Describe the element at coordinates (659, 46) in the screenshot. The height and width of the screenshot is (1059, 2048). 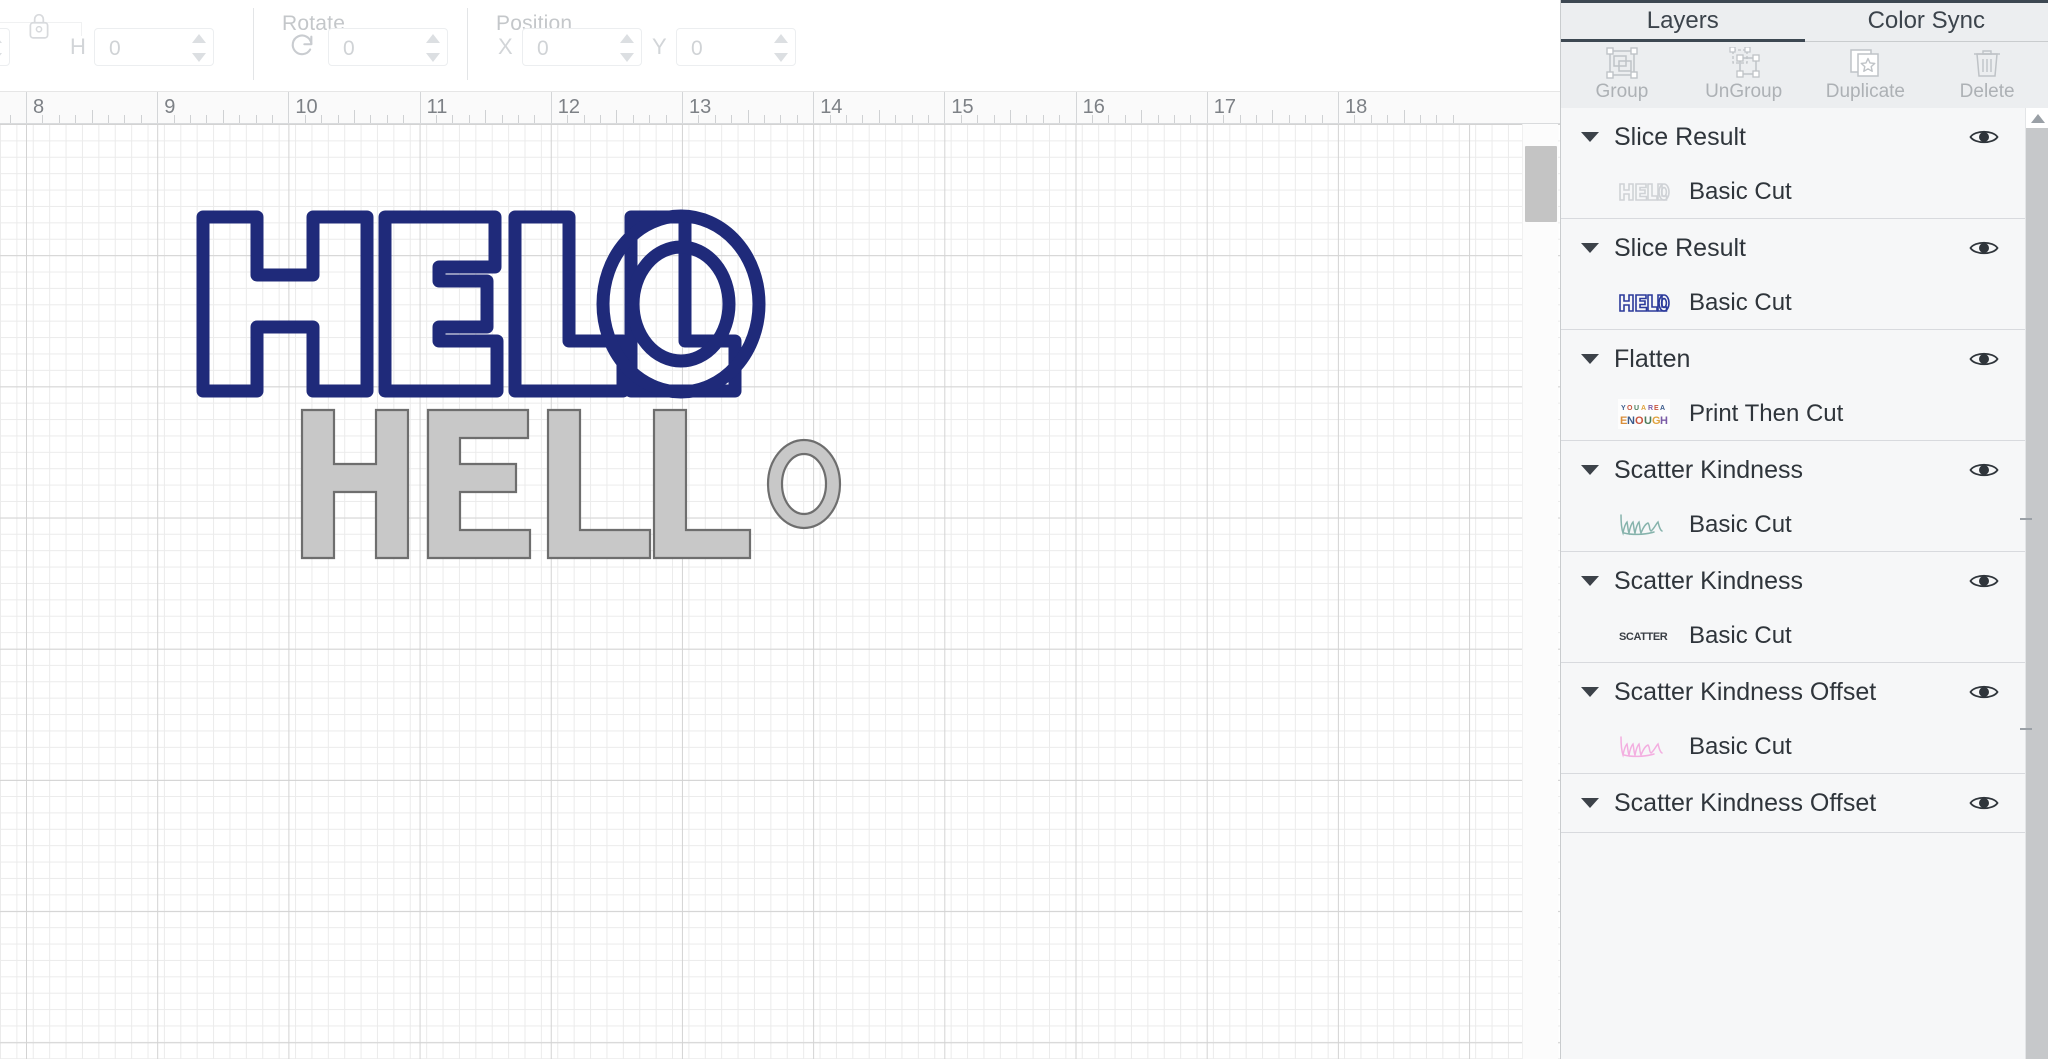
I see `position-y-label: Y` at that location.